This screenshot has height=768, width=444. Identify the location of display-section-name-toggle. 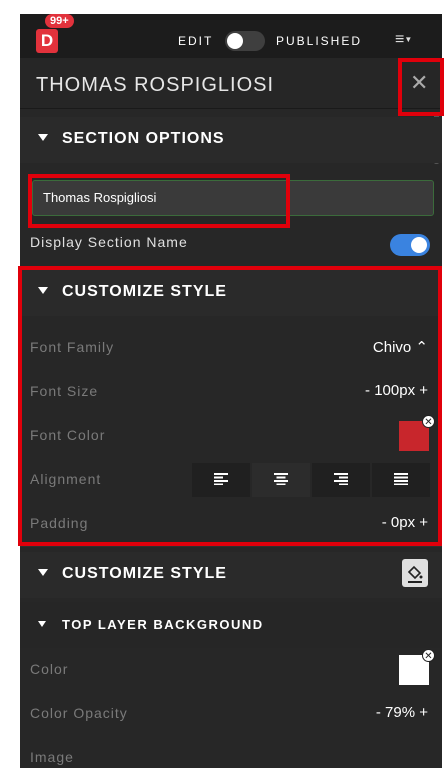
(410, 245).